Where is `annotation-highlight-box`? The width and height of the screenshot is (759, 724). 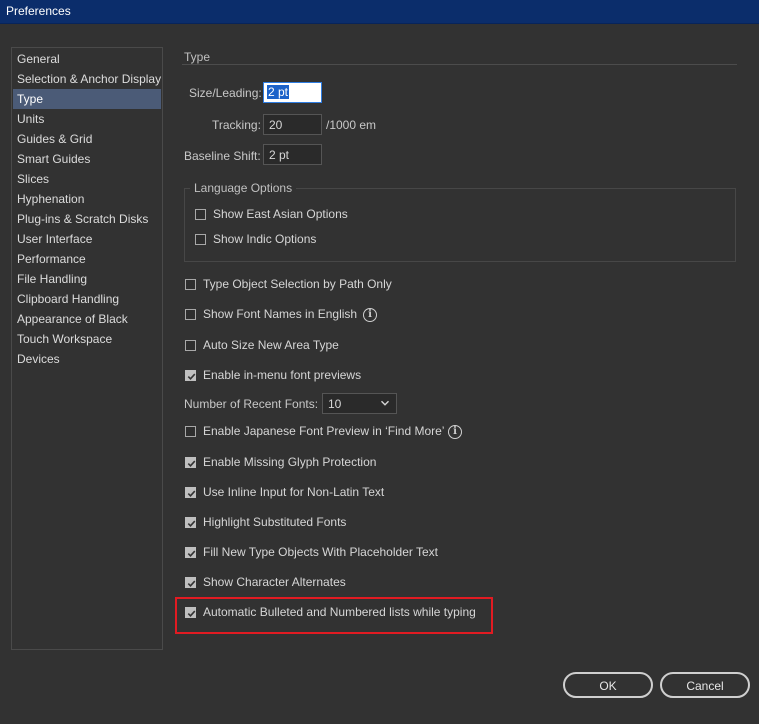 annotation-highlight-box is located at coordinates (334, 615).